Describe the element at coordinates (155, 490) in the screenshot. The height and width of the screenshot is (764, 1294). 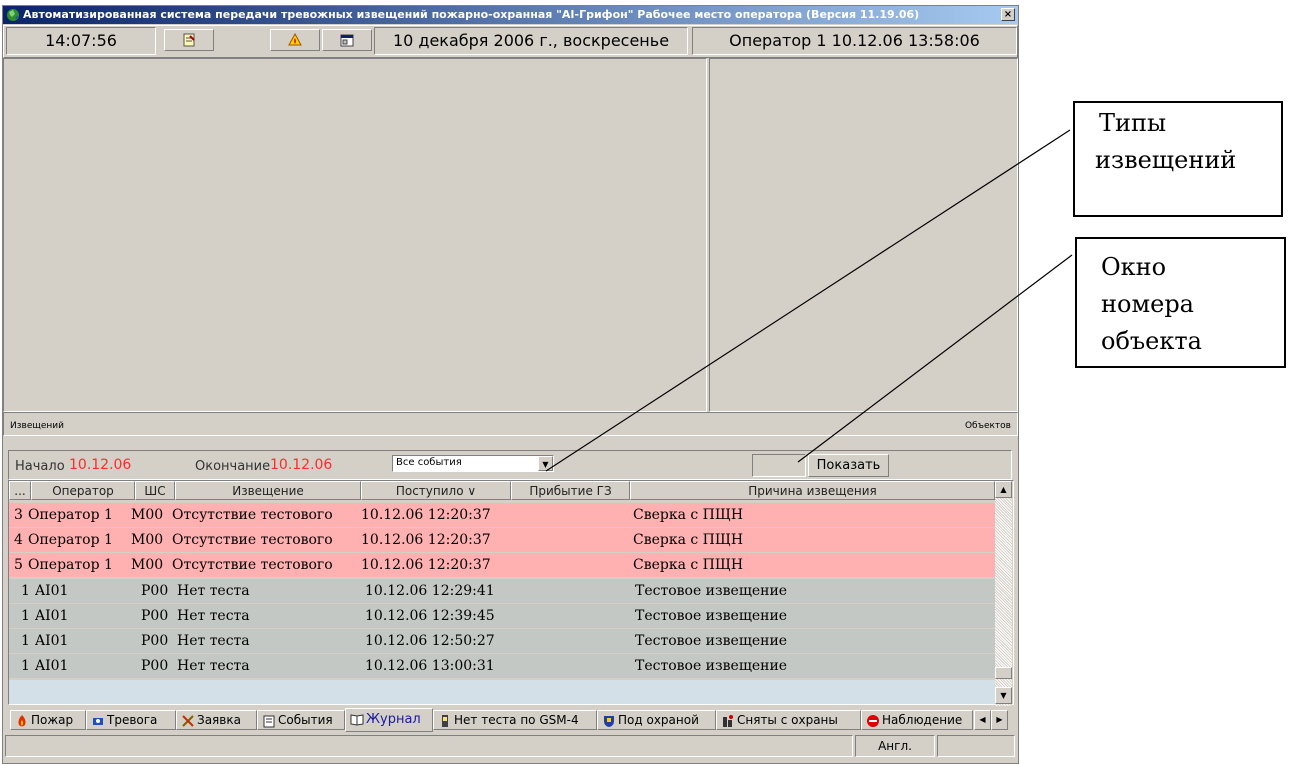
I see `col-header-zone: ШС` at that location.